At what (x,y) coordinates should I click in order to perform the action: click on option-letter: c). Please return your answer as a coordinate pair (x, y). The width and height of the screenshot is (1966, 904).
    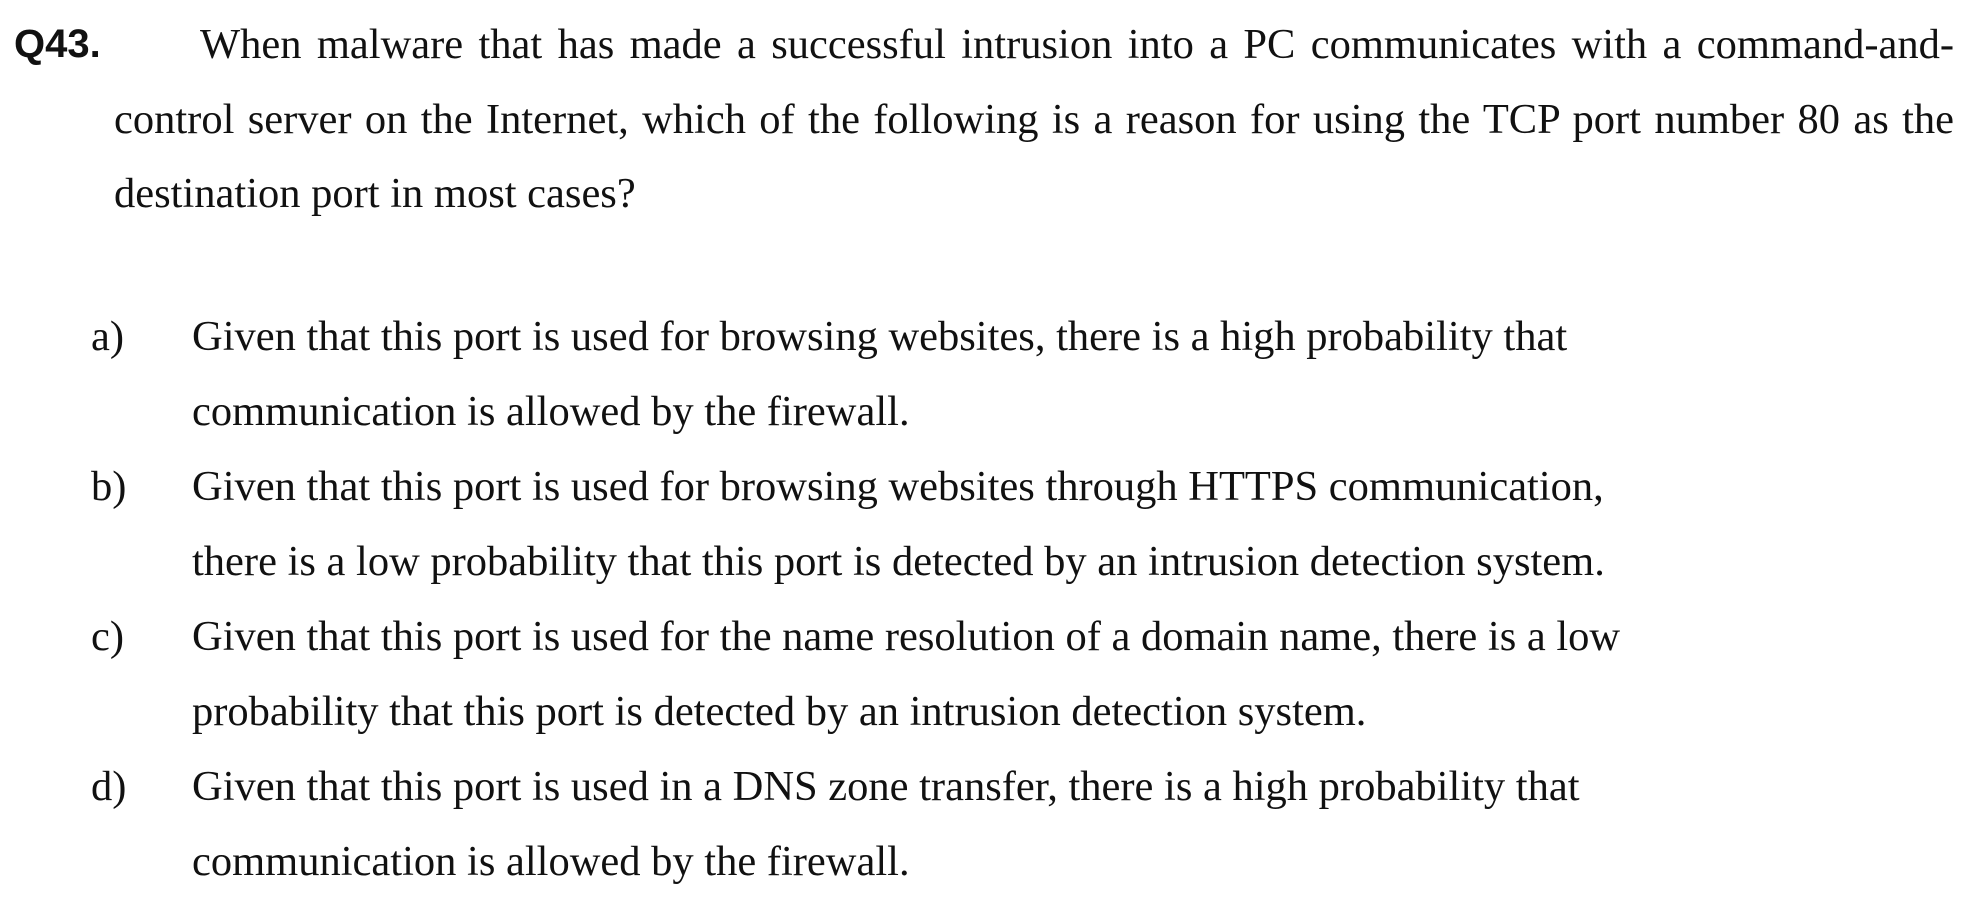
    Looking at the image, I should click on (108, 636).